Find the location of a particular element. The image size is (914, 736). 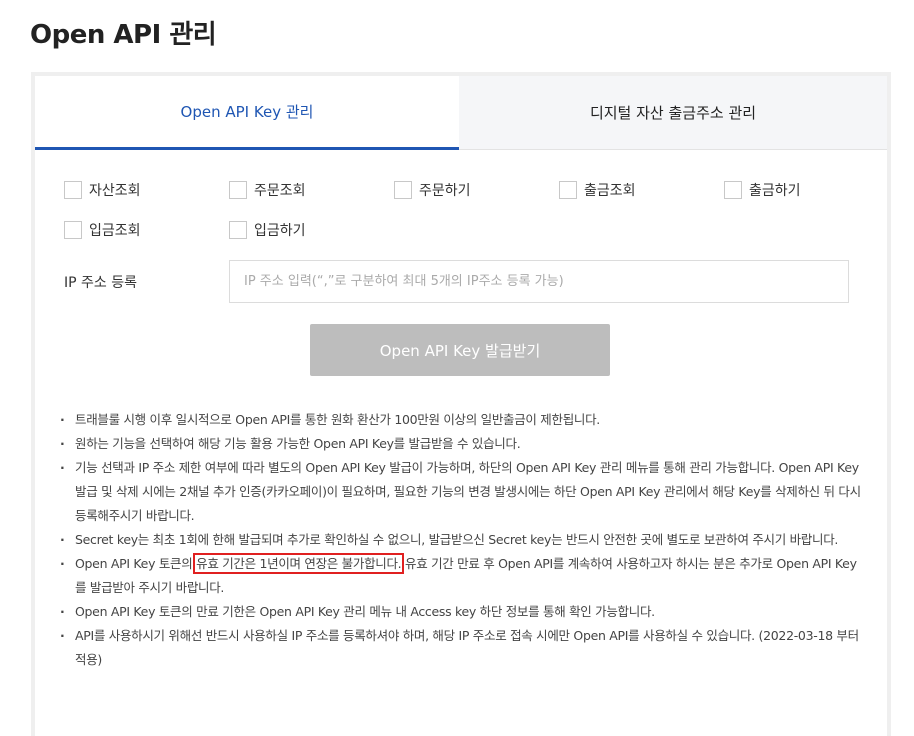

withdraw-checkbox is located at coordinates (733, 190).